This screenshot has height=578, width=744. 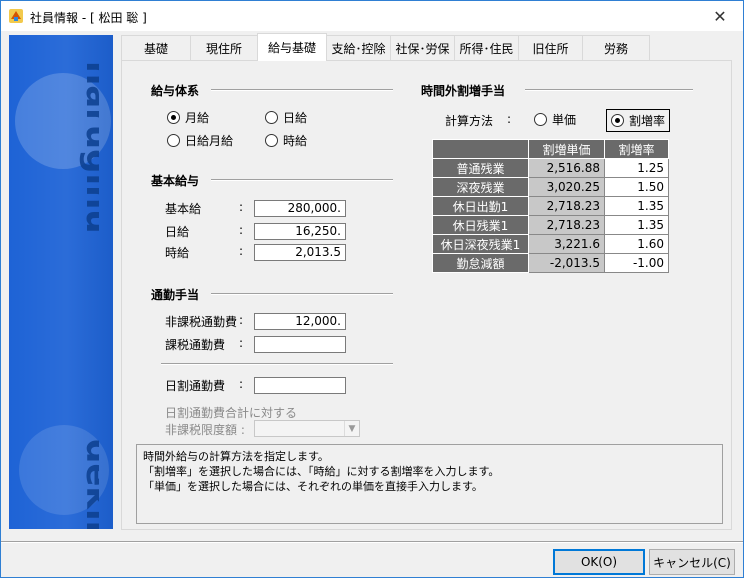 I want to click on brand-logo: naruginu, so click(x=88, y=147).